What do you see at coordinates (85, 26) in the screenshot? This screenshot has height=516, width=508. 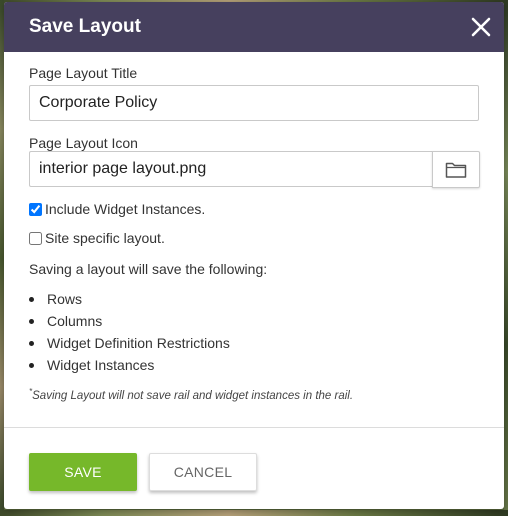 I see `dialog-title: Save Layout` at bounding box center [85, 26].